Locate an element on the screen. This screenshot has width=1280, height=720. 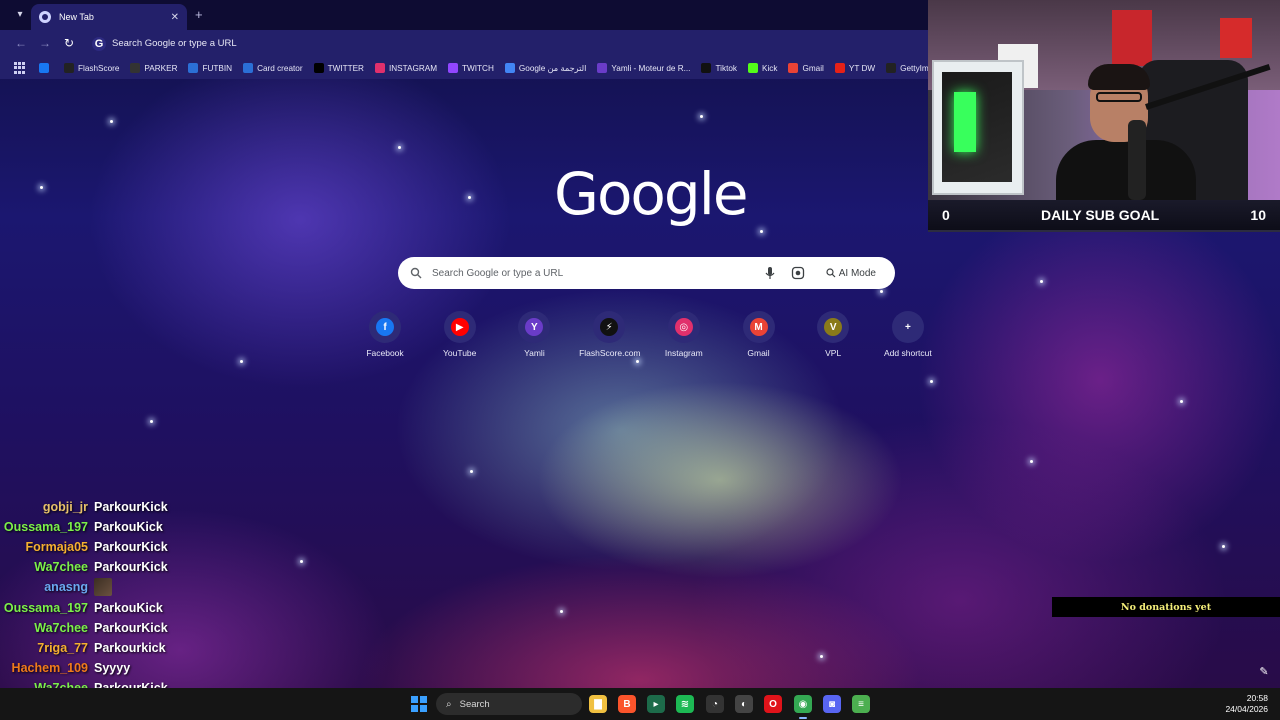
chat-message: Oussama_197 ParkouKick is located at coordinates (130, 527).